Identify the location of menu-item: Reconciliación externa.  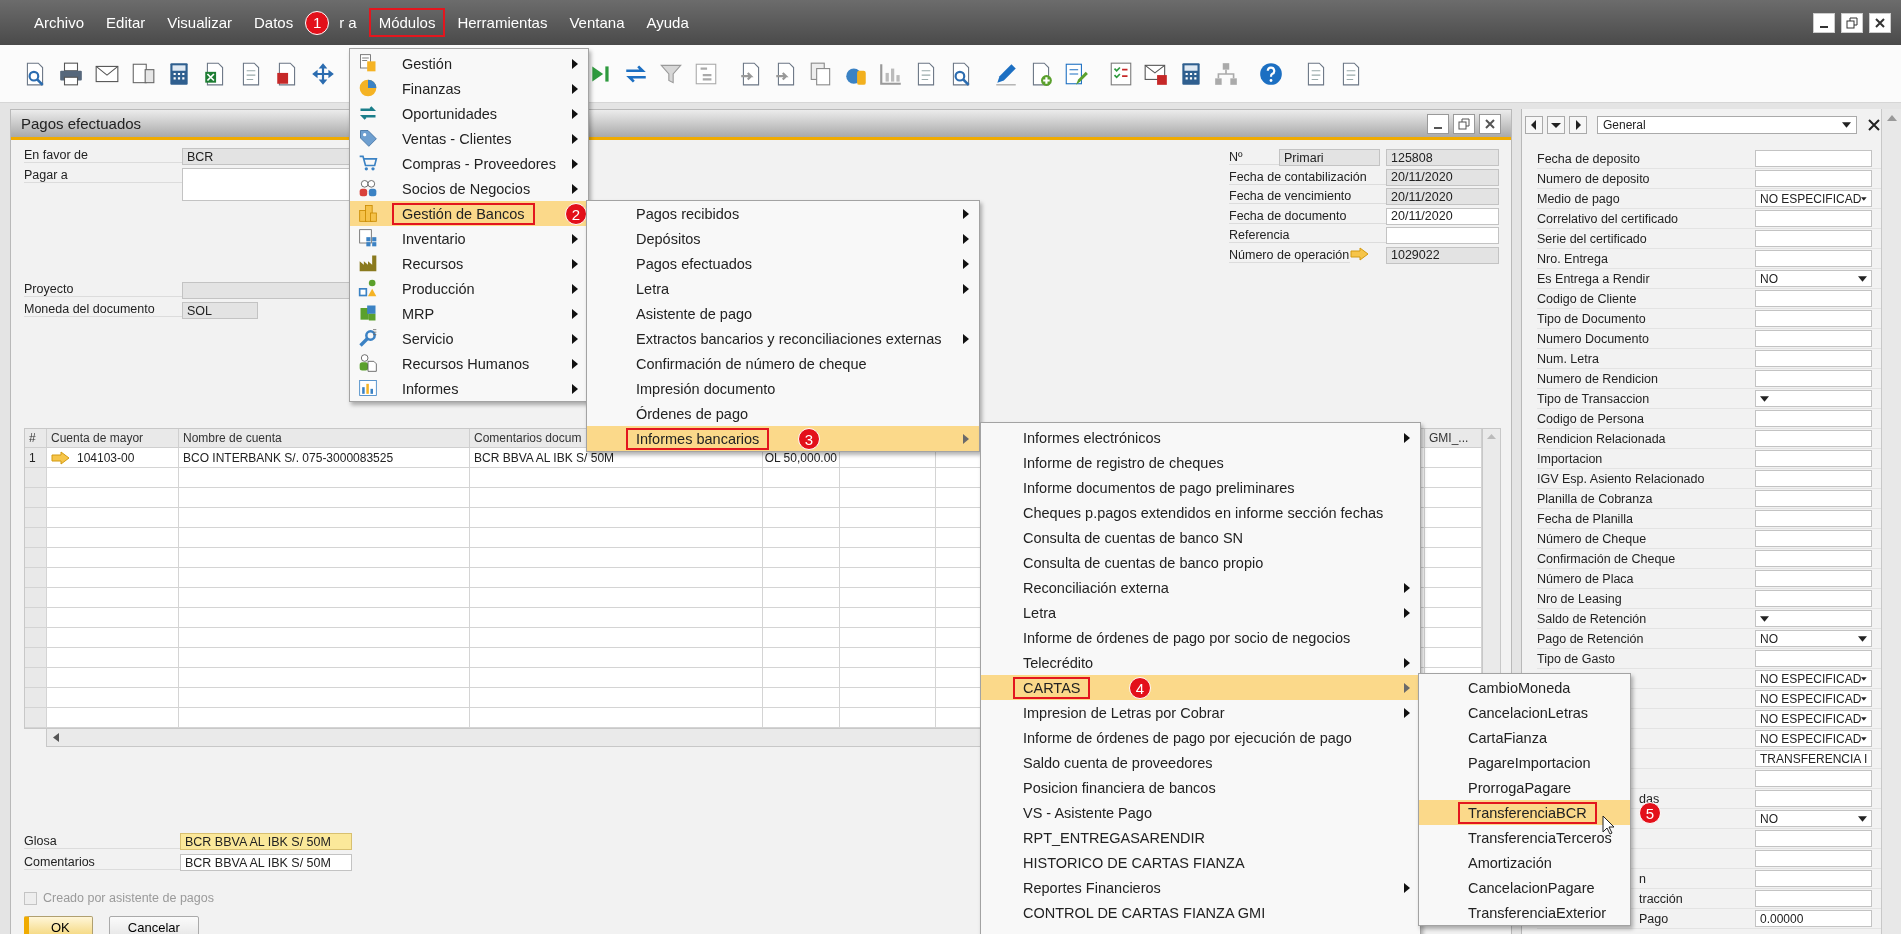
(1200, 587).